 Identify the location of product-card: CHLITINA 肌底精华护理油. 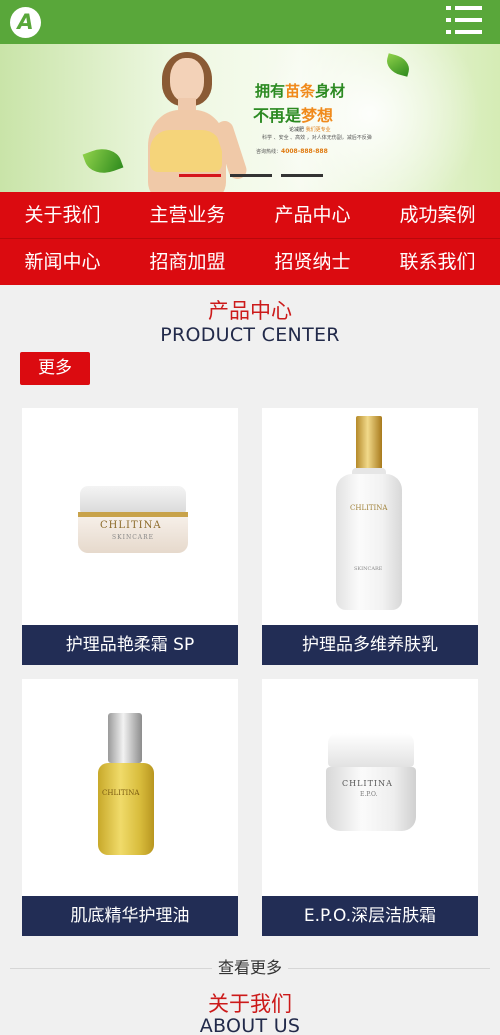
(130, 807).